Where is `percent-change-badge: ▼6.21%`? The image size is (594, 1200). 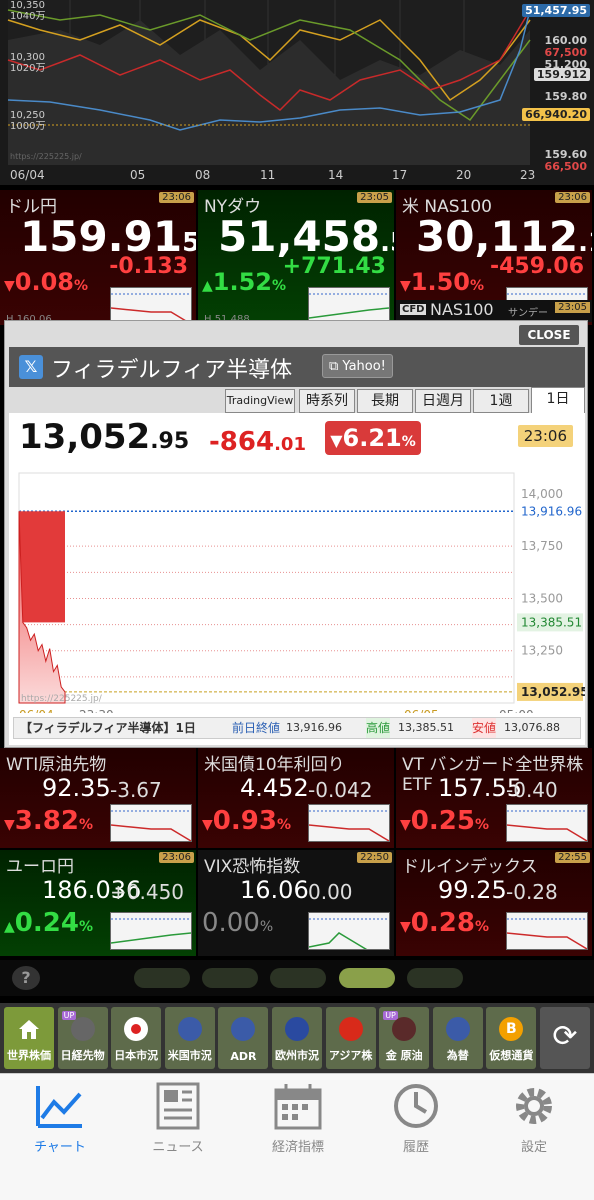 percent-change-badge: ▼6.21% is located at coordinates (373, 438).